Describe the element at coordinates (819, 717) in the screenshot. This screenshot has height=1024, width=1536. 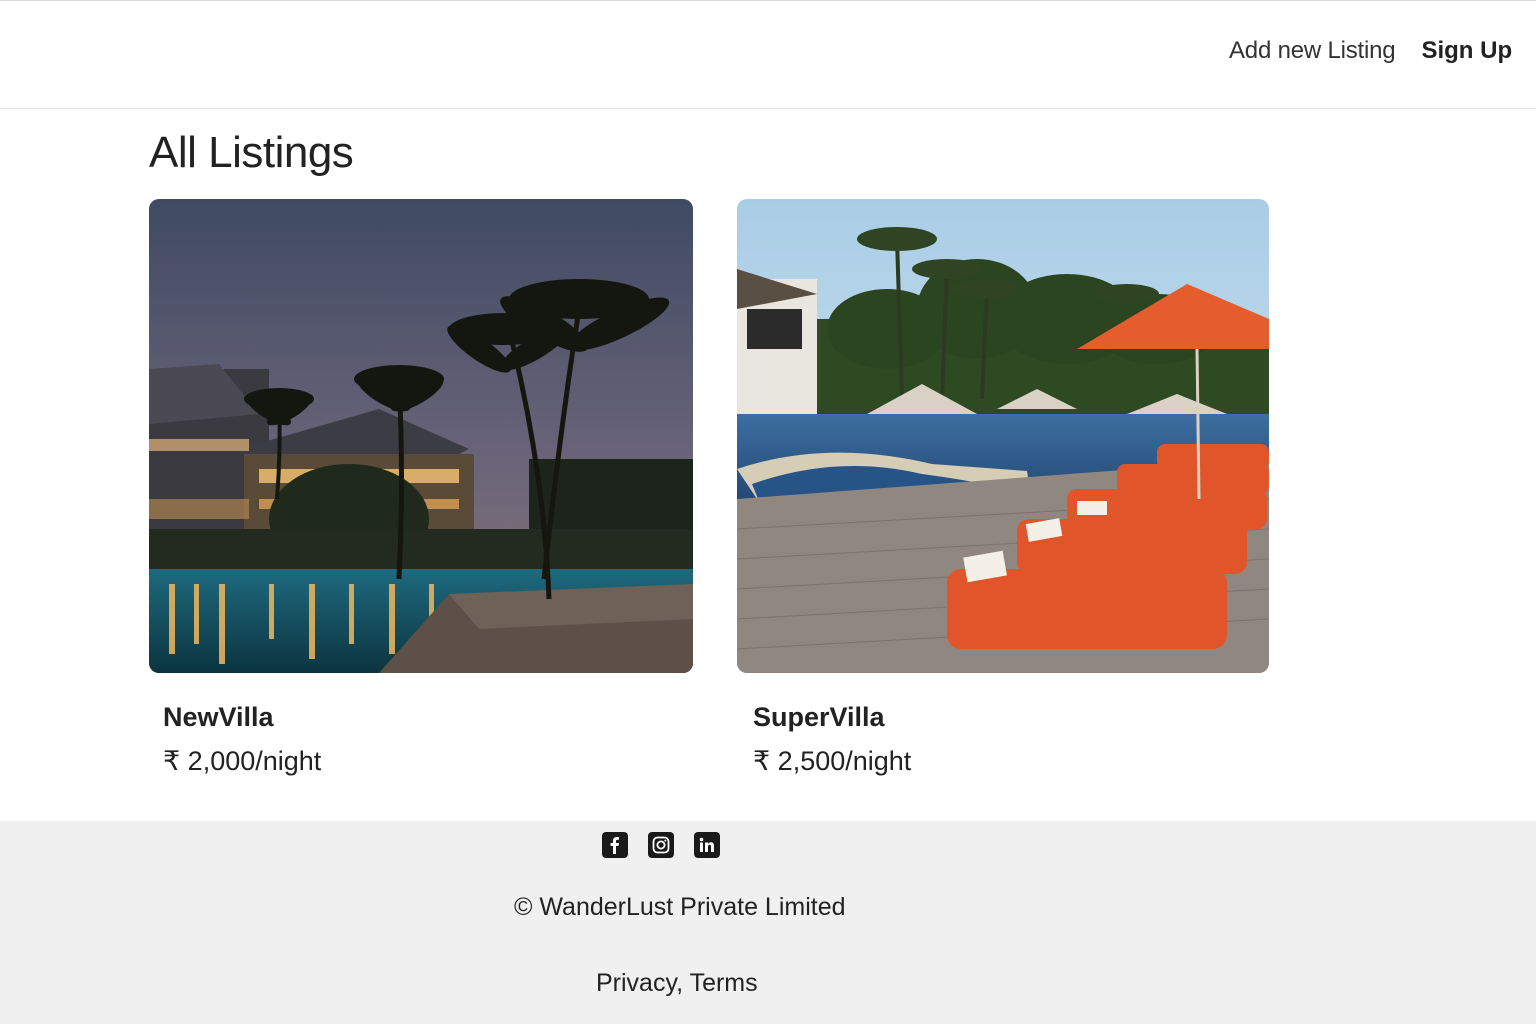
I see `listing-title: SuperVilla` at that location.